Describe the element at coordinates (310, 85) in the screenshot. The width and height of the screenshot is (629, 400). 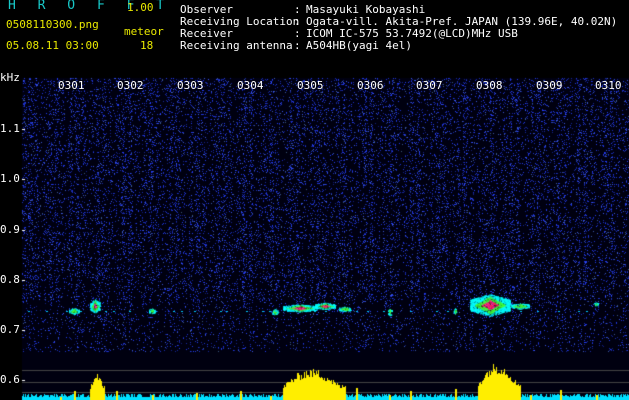
I see `time-tick-0305: 0305` at that location.